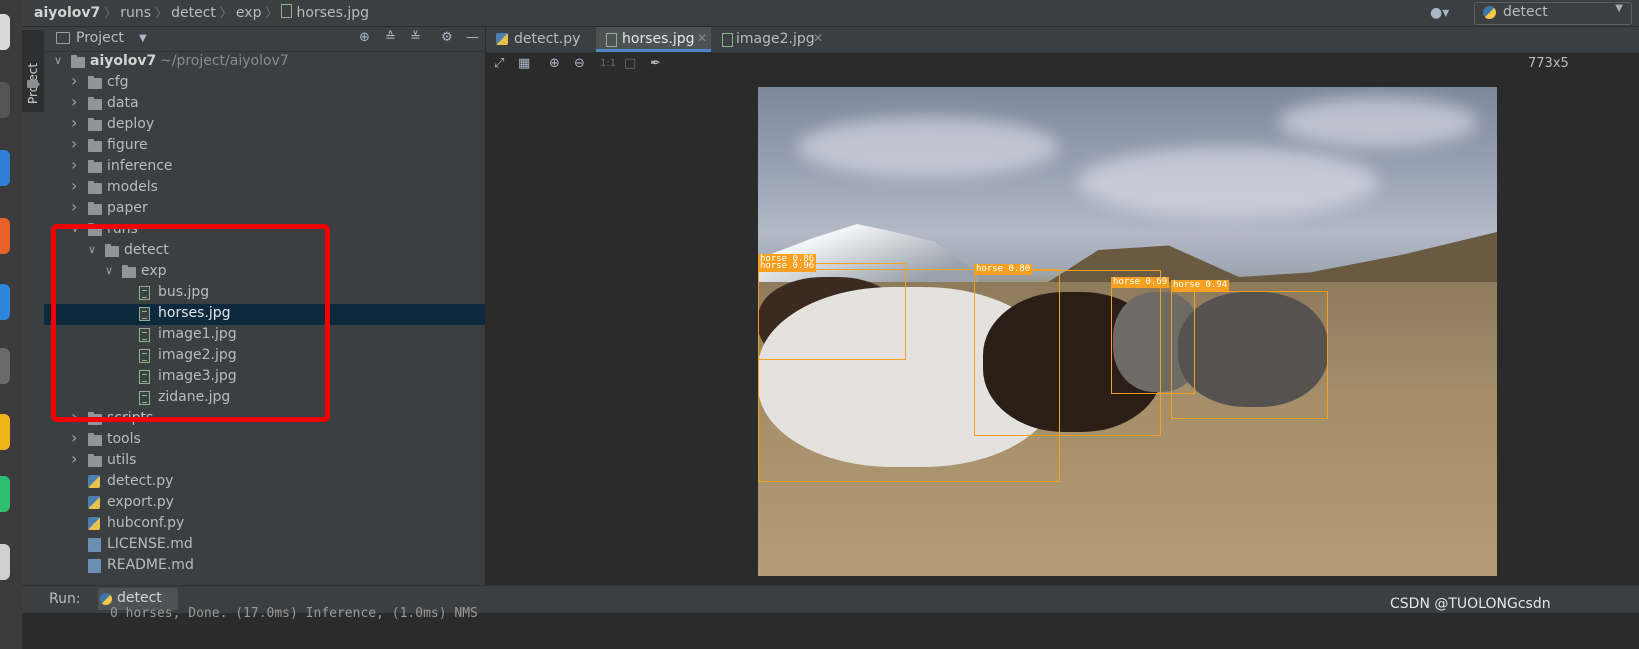 This screenshot has width=1639, height=649. What do you see at coordinates (190, 323) in the screenshot?
I see `highlight-annotation` at bounding box center [190, 323].